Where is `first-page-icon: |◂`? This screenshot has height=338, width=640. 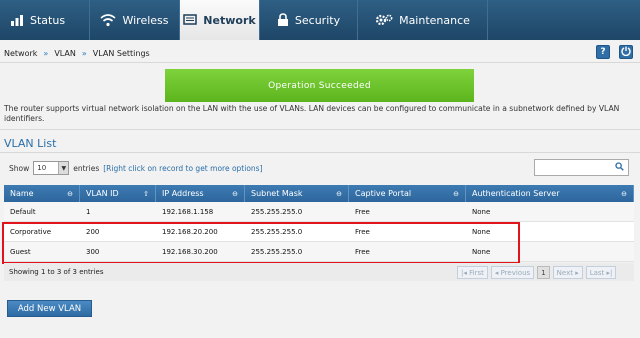
first-page-icon: |◂ is located at coordinates (464, 272).